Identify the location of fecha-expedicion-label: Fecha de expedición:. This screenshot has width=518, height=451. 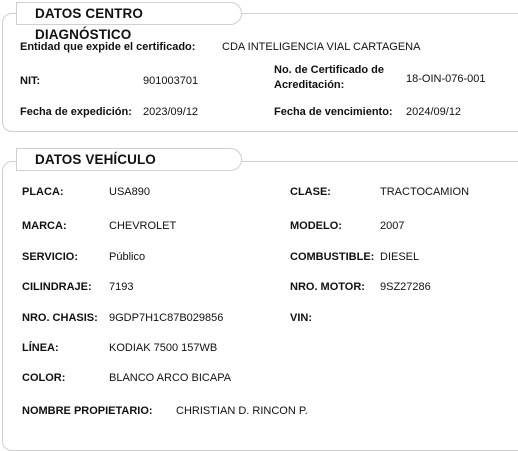
(76, 112).